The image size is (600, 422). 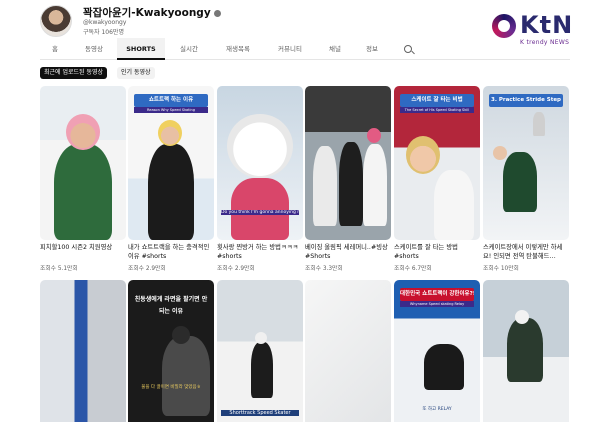 What do you see at coordinates (171, 252) in the screenshot?
I see `short-title: 내가 쇼트트랙을 하는 충격적인 이유 #shorts` at bounding box center [171, 252].